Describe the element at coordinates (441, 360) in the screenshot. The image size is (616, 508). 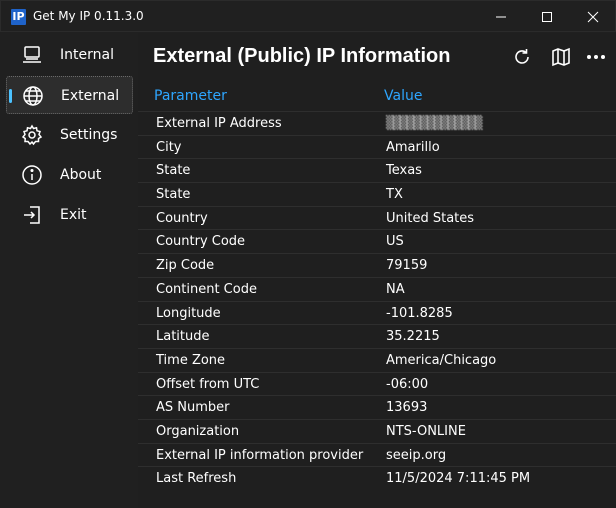
I see `cell-value: America/Chicago` at that location.